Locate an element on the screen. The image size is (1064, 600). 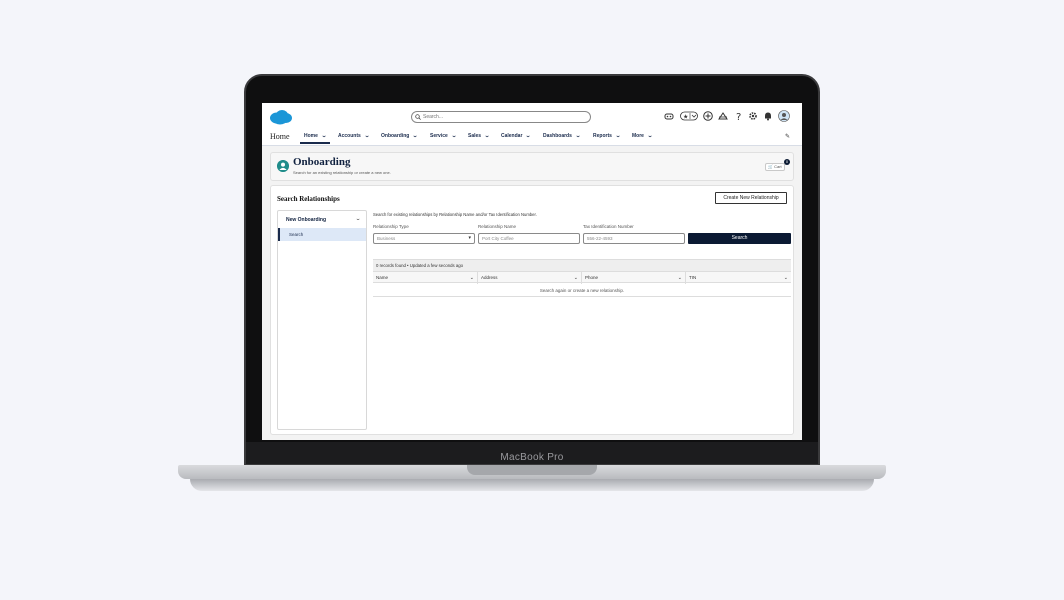
edit-nav-icon: ✎ is located at coordinates (787, 136).